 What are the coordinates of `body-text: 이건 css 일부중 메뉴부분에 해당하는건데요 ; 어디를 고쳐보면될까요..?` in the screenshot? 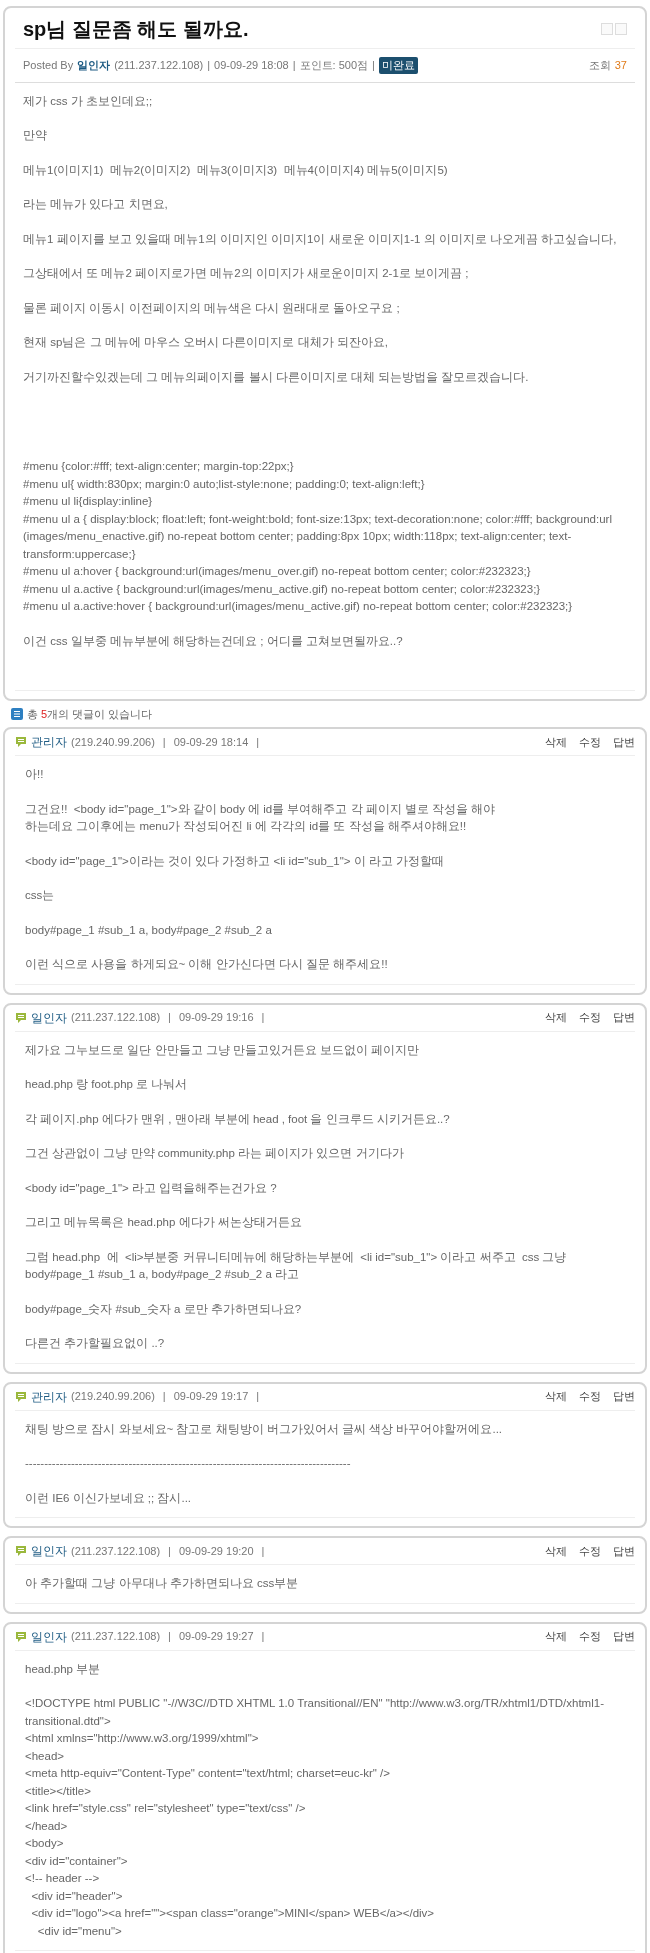 It's located at (213, 641).